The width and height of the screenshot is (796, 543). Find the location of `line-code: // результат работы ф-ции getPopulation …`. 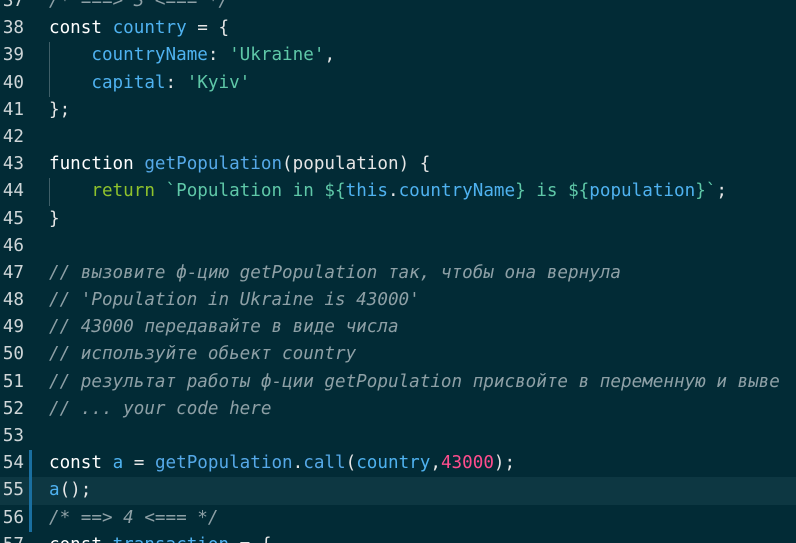

line-code: // результат работы ф-ции getPopulation … is located at coordinates (414, 382).